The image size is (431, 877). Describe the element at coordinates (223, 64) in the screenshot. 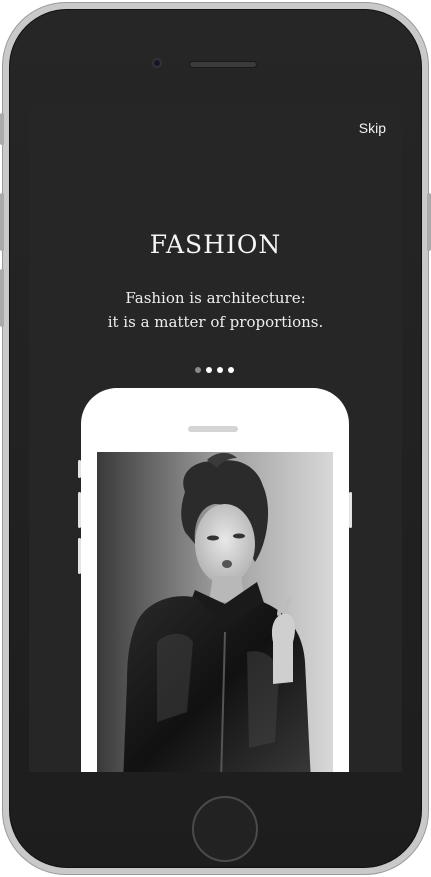

I see `earpiece-speaker` at that location.